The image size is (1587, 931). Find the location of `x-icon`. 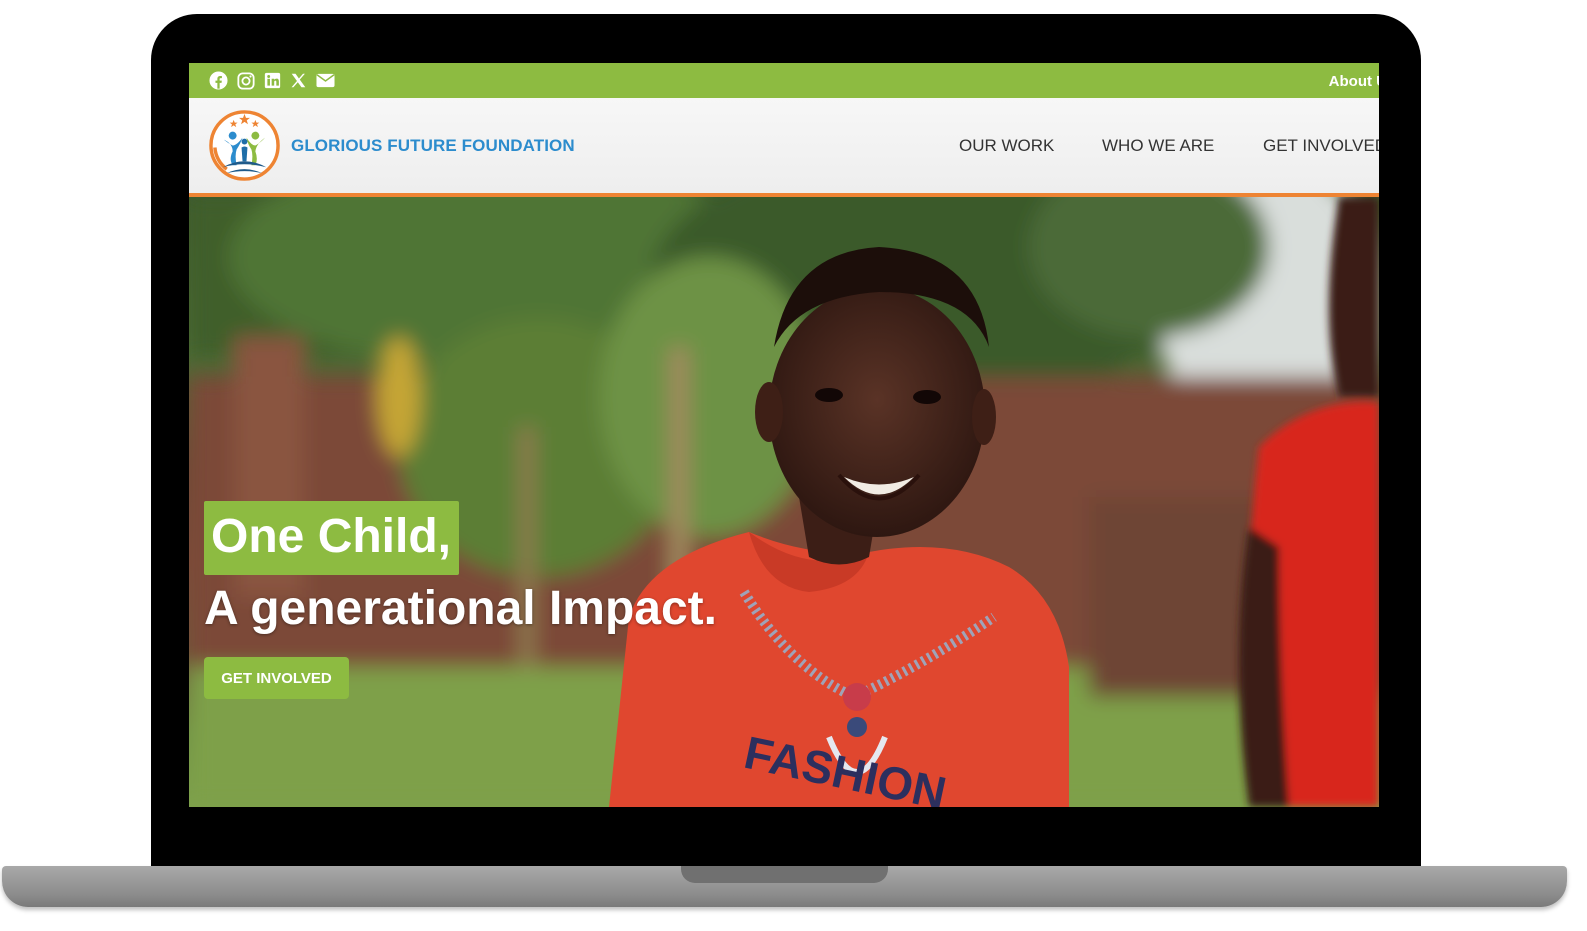

x-icon is located at coordinates (298, 80).